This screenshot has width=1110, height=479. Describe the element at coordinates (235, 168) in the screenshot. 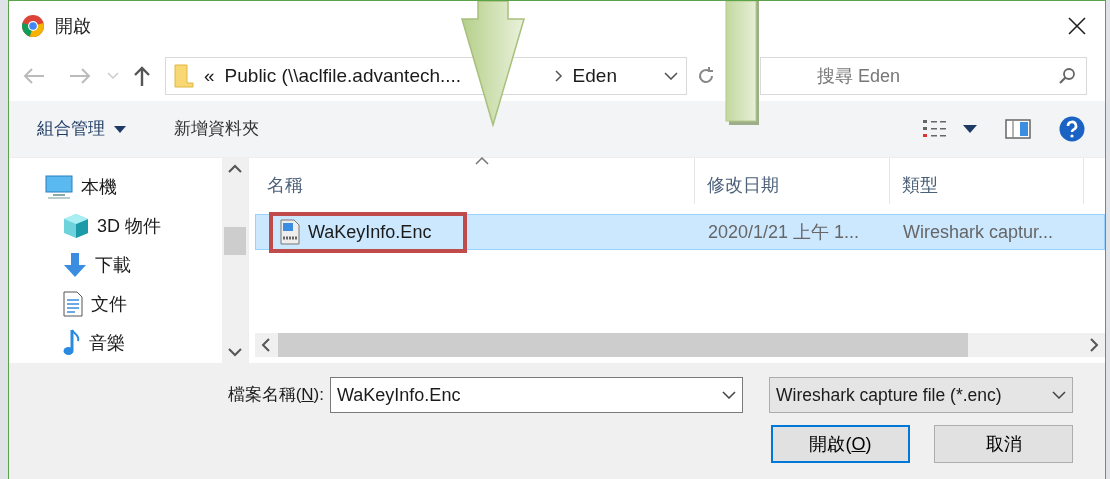

I see `scroll-up-icon` at that location.